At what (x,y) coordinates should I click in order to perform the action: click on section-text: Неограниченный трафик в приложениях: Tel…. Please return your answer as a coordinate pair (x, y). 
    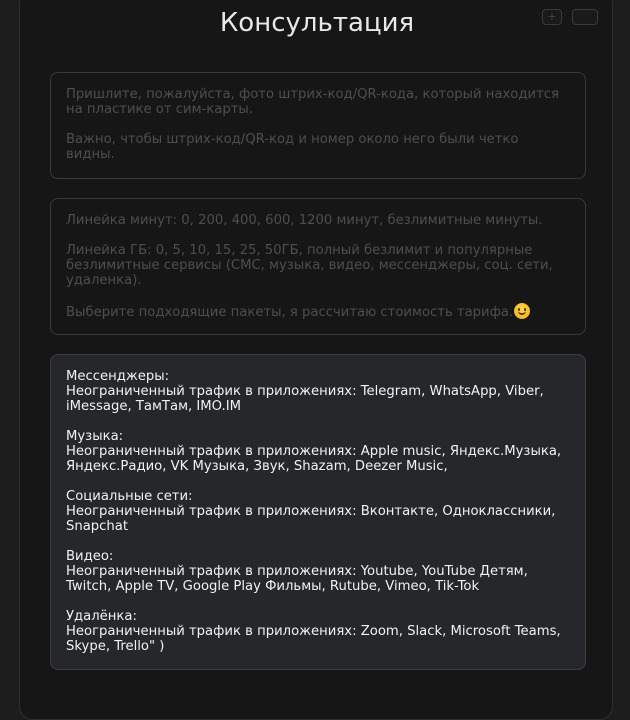
    Looking at the image, I should click on (305, 399).